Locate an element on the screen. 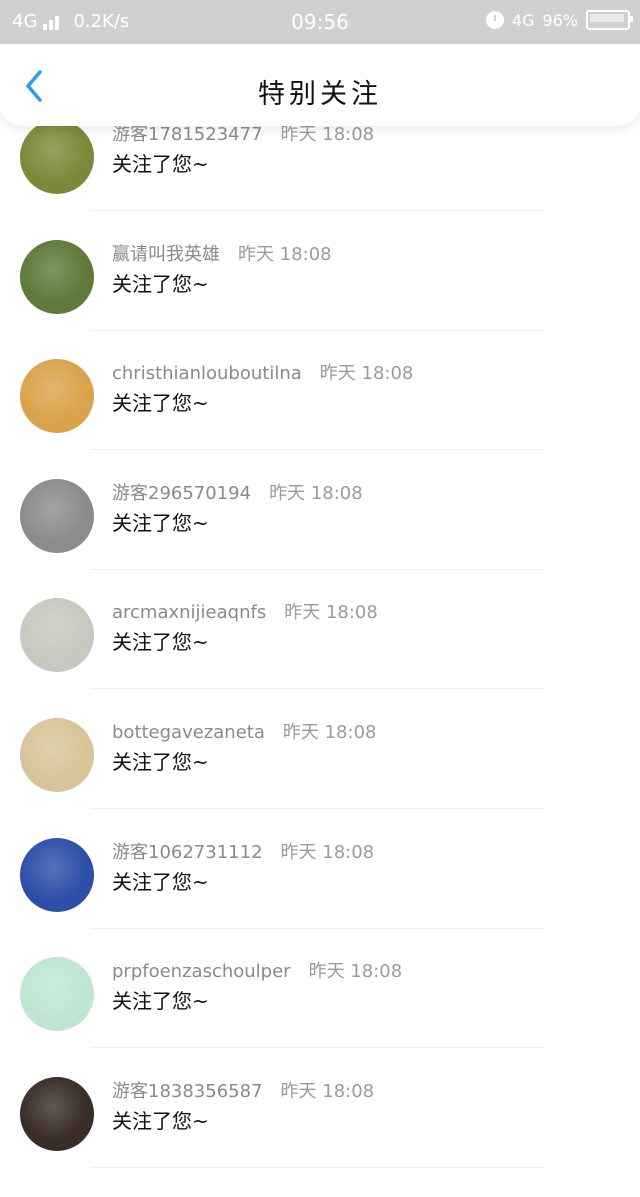 This screenshot has height=1197, width=640. page-title: 特别关注 is located at coordinates (320, 94).